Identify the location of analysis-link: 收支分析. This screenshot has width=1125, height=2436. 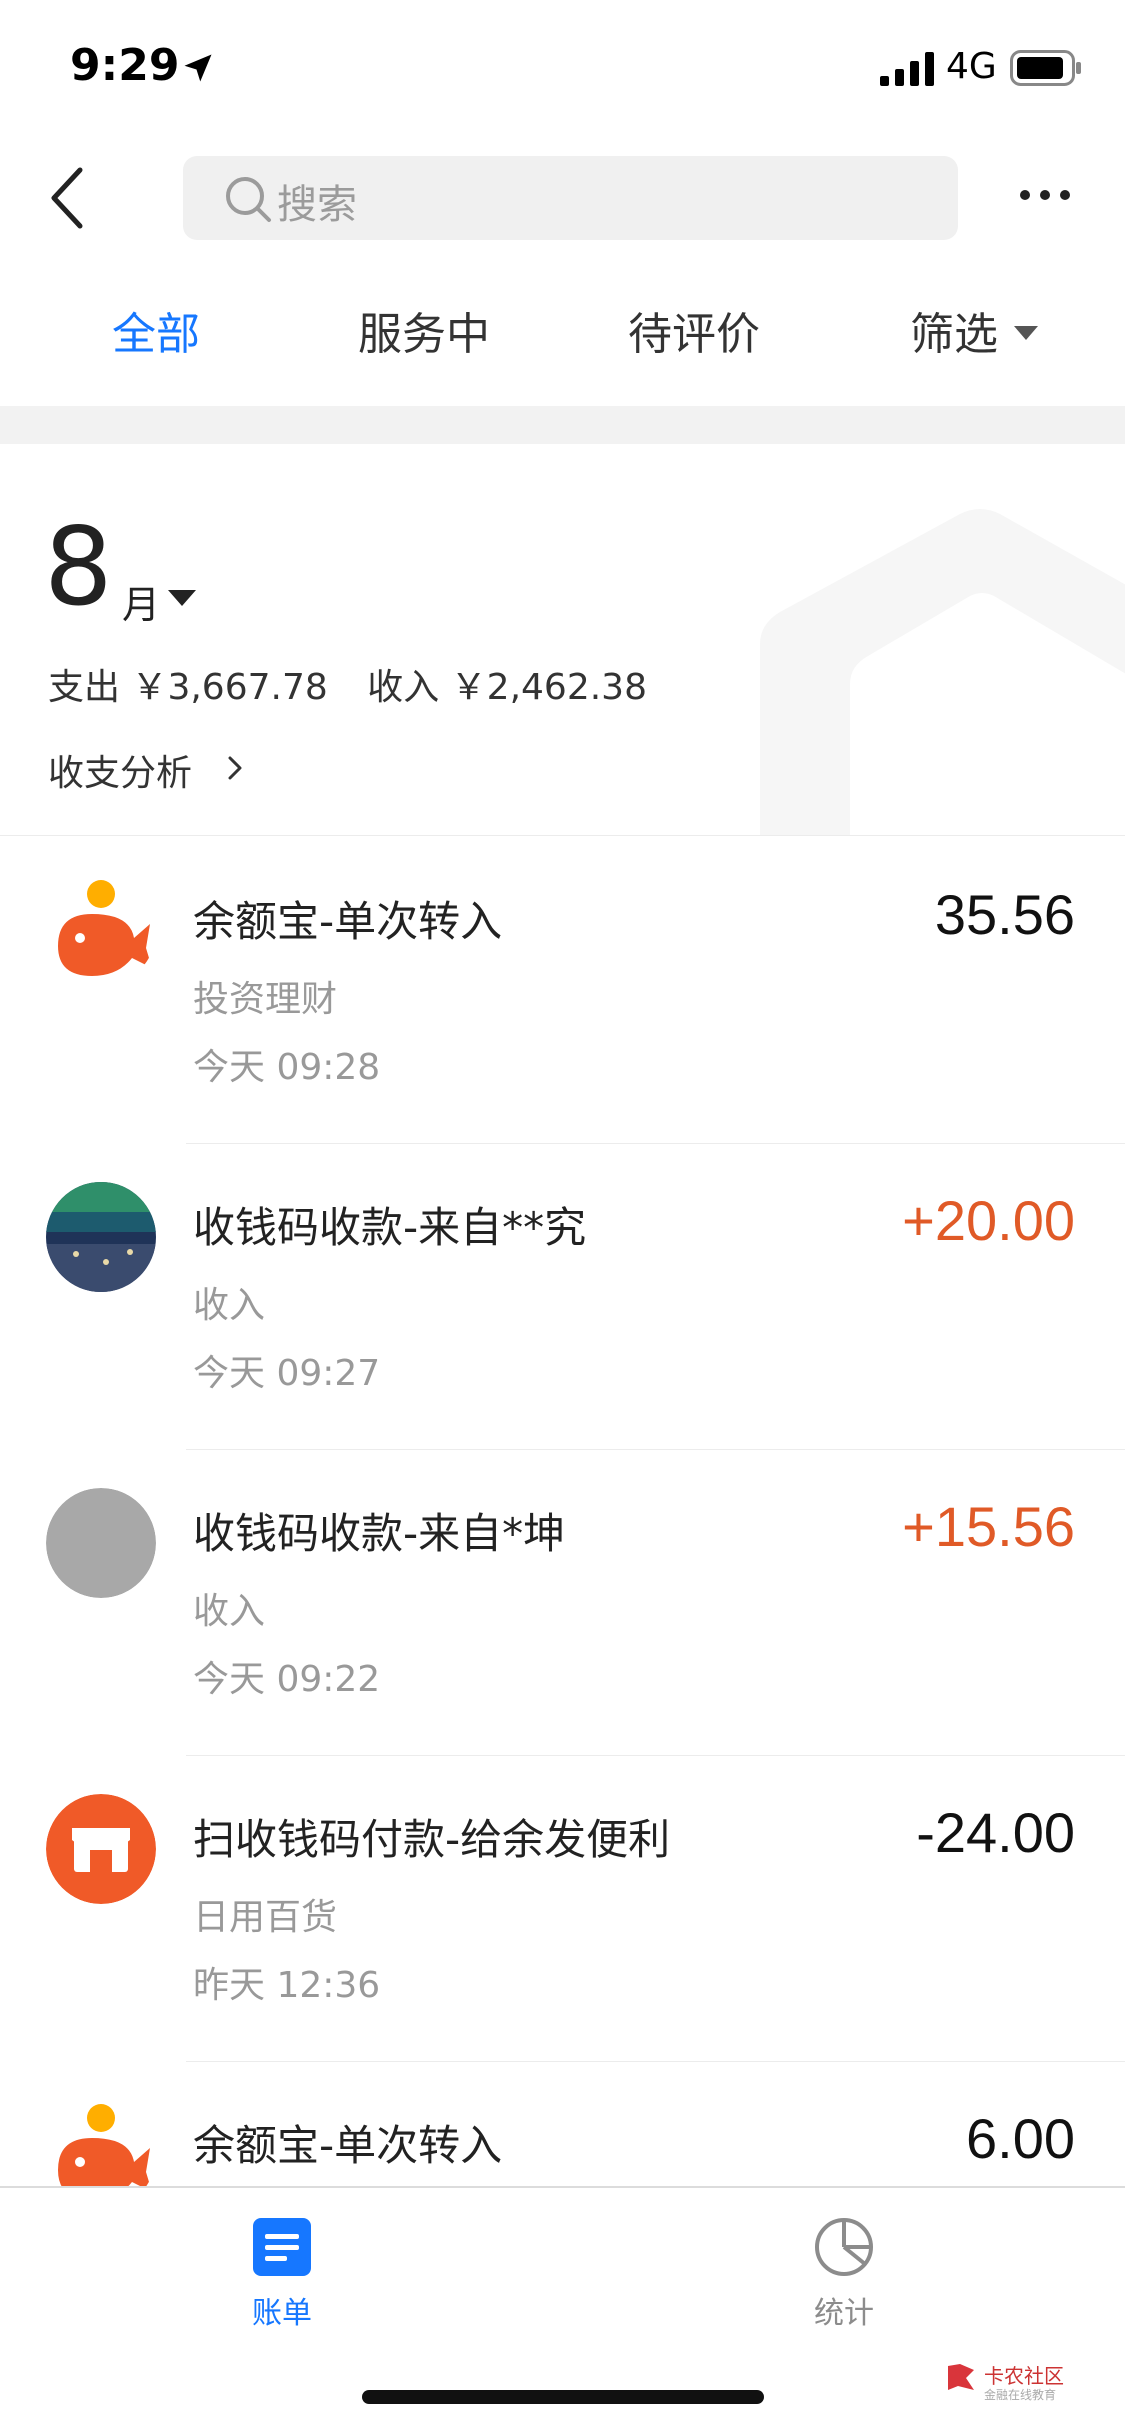
(120, 770).